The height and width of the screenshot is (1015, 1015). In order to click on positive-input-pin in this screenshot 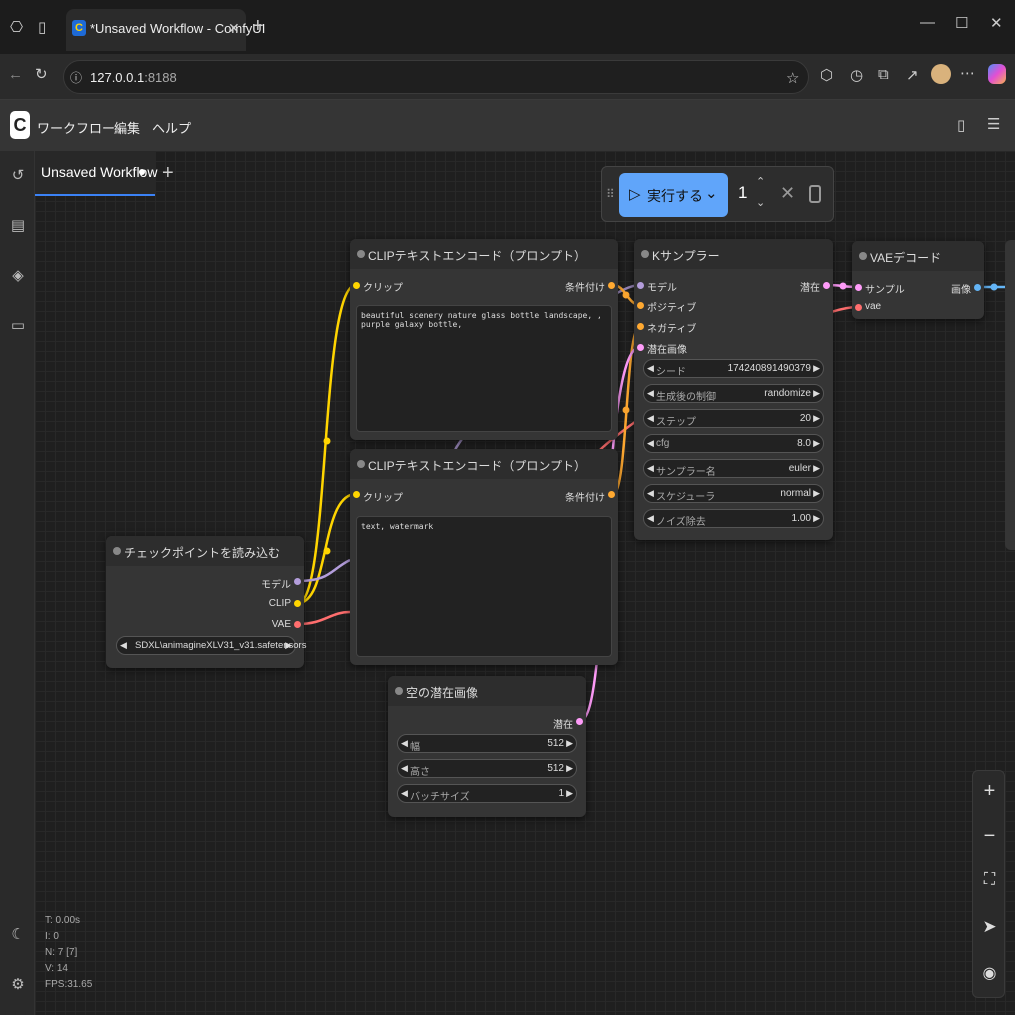, I will do `click(640, 305)`.